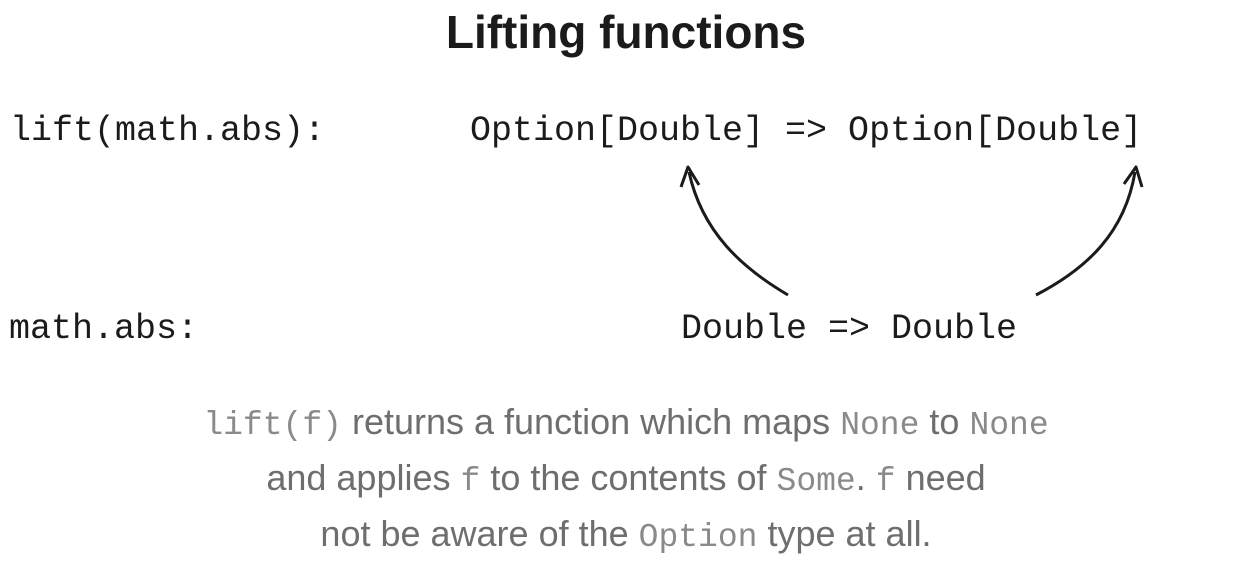 The image size is (1252, 564). Describe the element at coordinates (698, 537) in the screenshot. I see `code-option: Option` at that location.